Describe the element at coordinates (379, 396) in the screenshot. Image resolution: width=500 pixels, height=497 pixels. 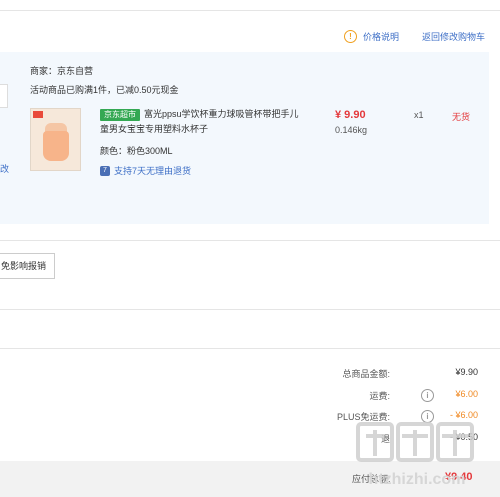
I see `summary-label: 运费:` at that location.